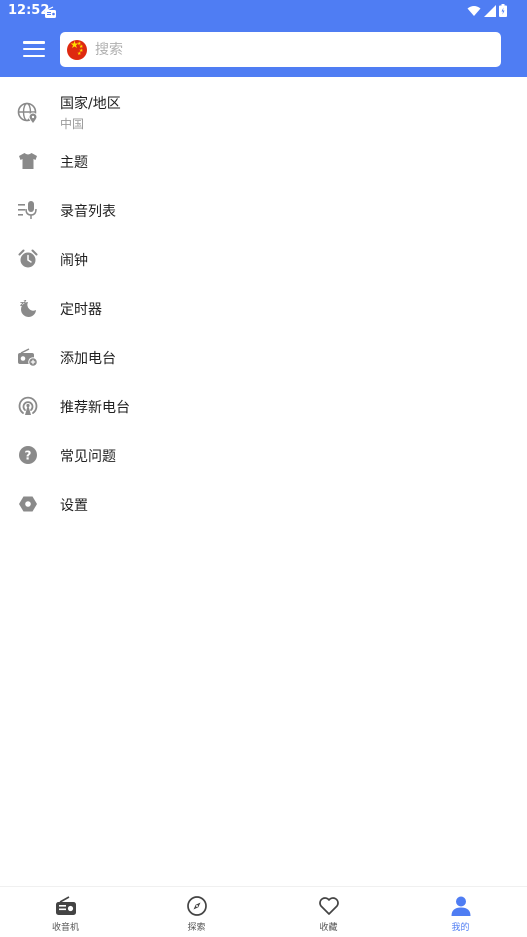 The image size is (527, 937). I want to click on menu-item-recording-list: 录音列表, so click(263, 210).